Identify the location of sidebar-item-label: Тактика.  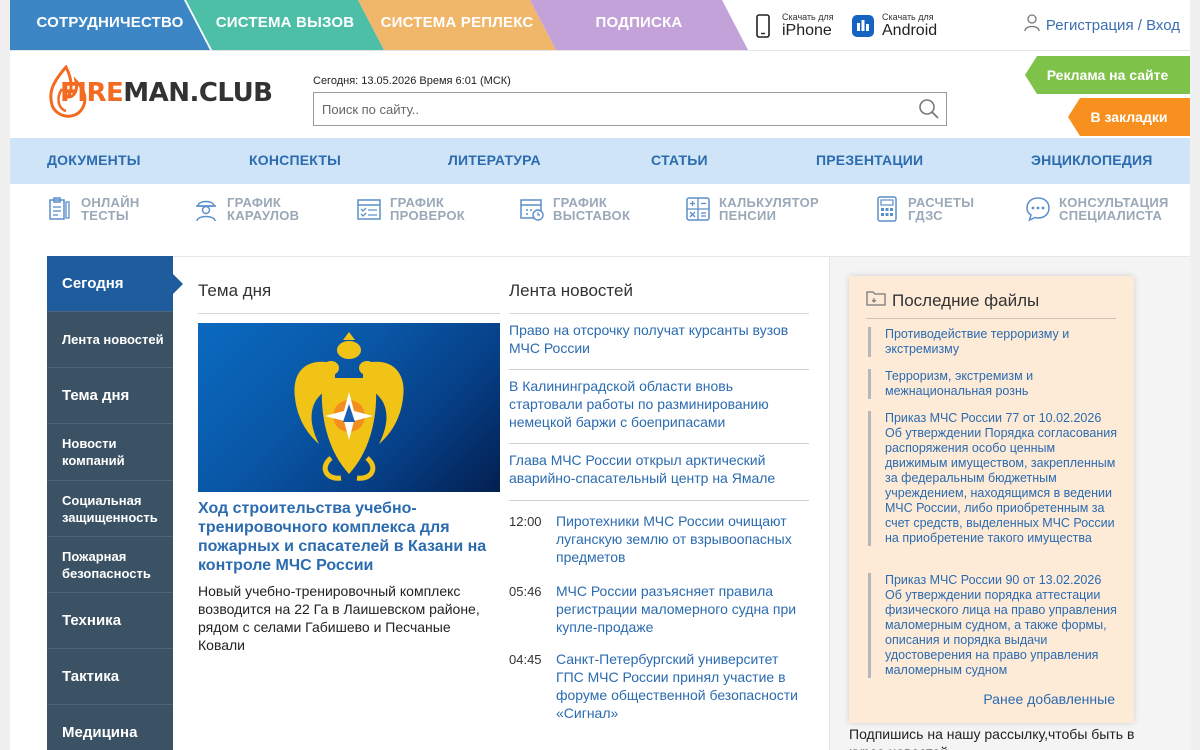
(91, 676).